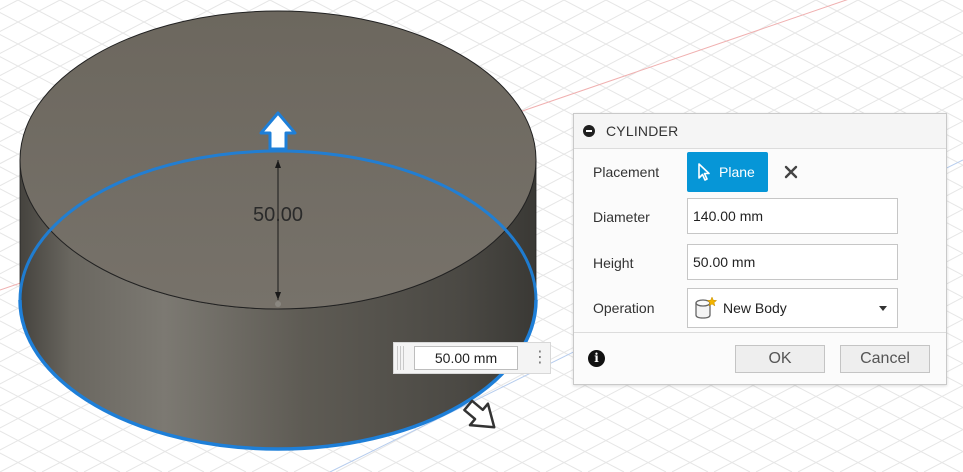 Image resolution: width=963 pixels, height=472 pixels. What do you see at coordinates (791, 172) in the screenshot?
I see `clear-selection-icon` at bounding box center [791, 172].